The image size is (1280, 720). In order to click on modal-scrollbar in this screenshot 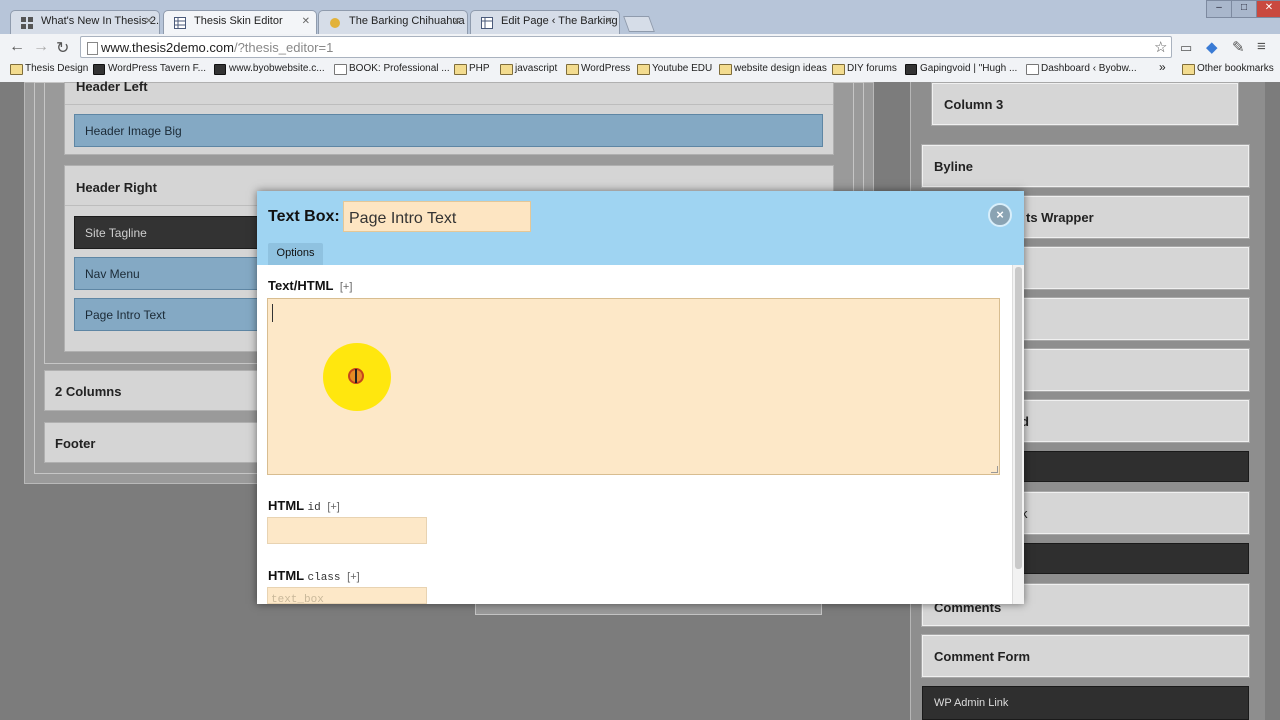, I will do `click(1018, 434)`.